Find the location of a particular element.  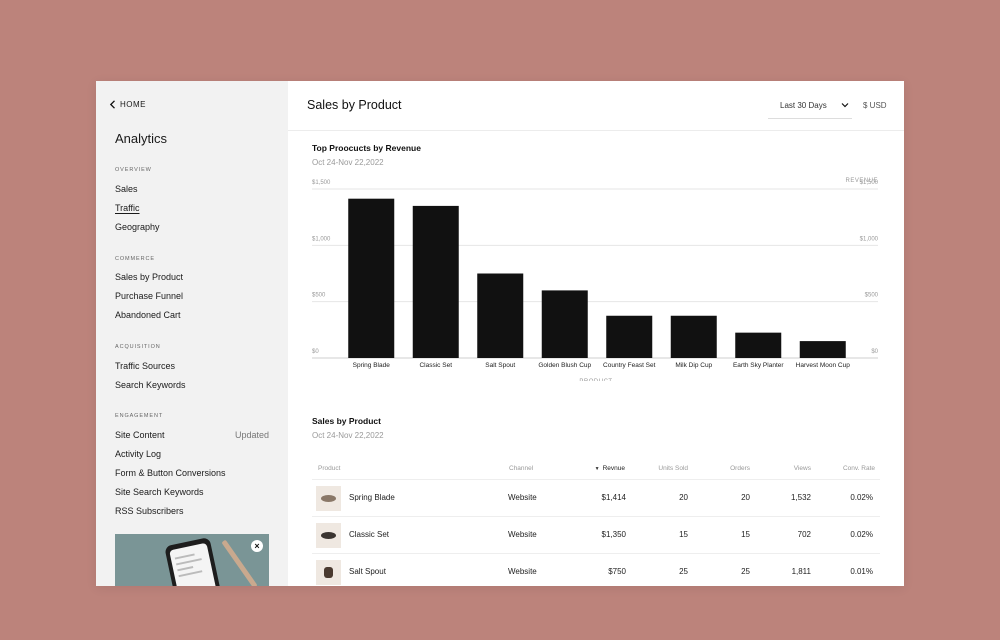

promo-card: × is located at coordinates (192, 560).